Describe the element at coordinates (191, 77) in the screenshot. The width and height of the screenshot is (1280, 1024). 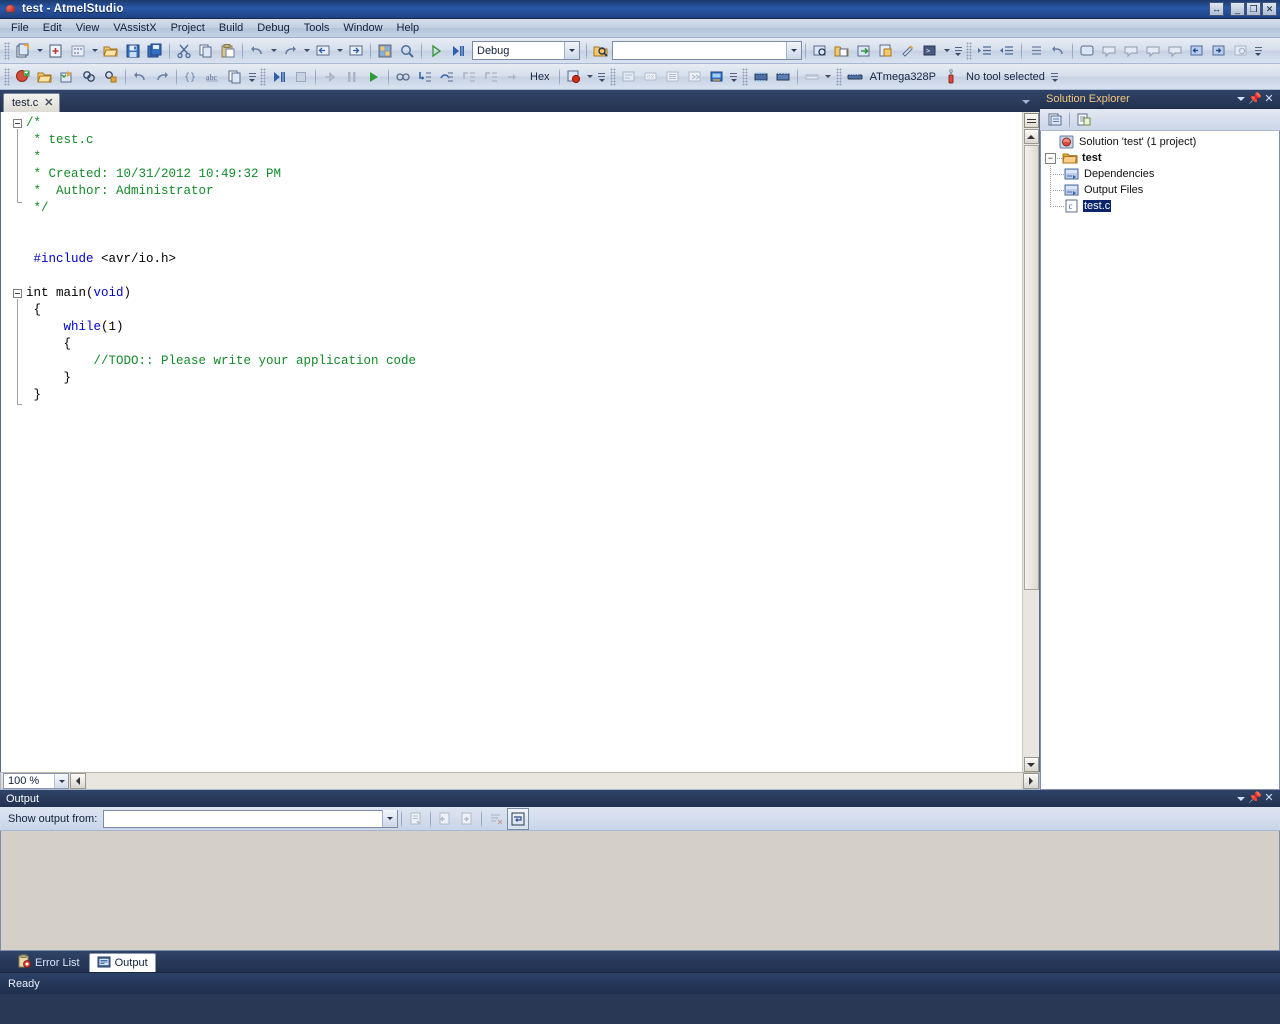
I see `toggle-all-outlining-icon: {}` at that location.